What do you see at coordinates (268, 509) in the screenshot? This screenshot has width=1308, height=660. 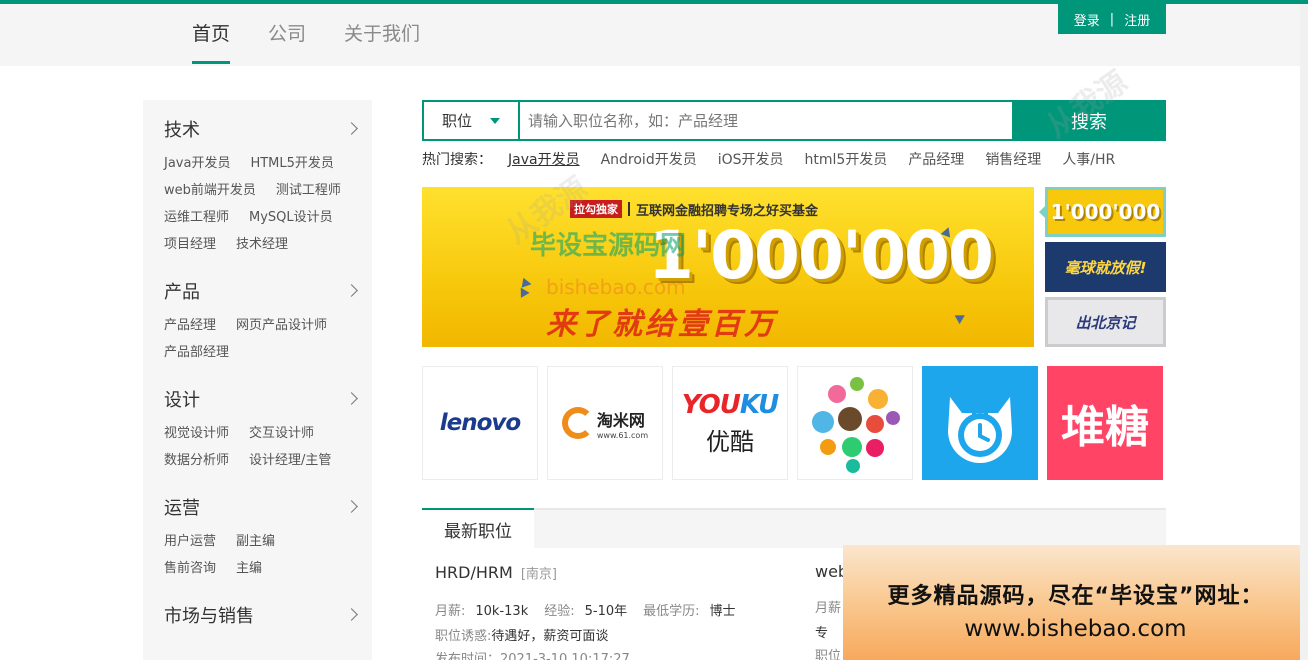 I see `category-header: 运营` at bounding box center [268, 509].